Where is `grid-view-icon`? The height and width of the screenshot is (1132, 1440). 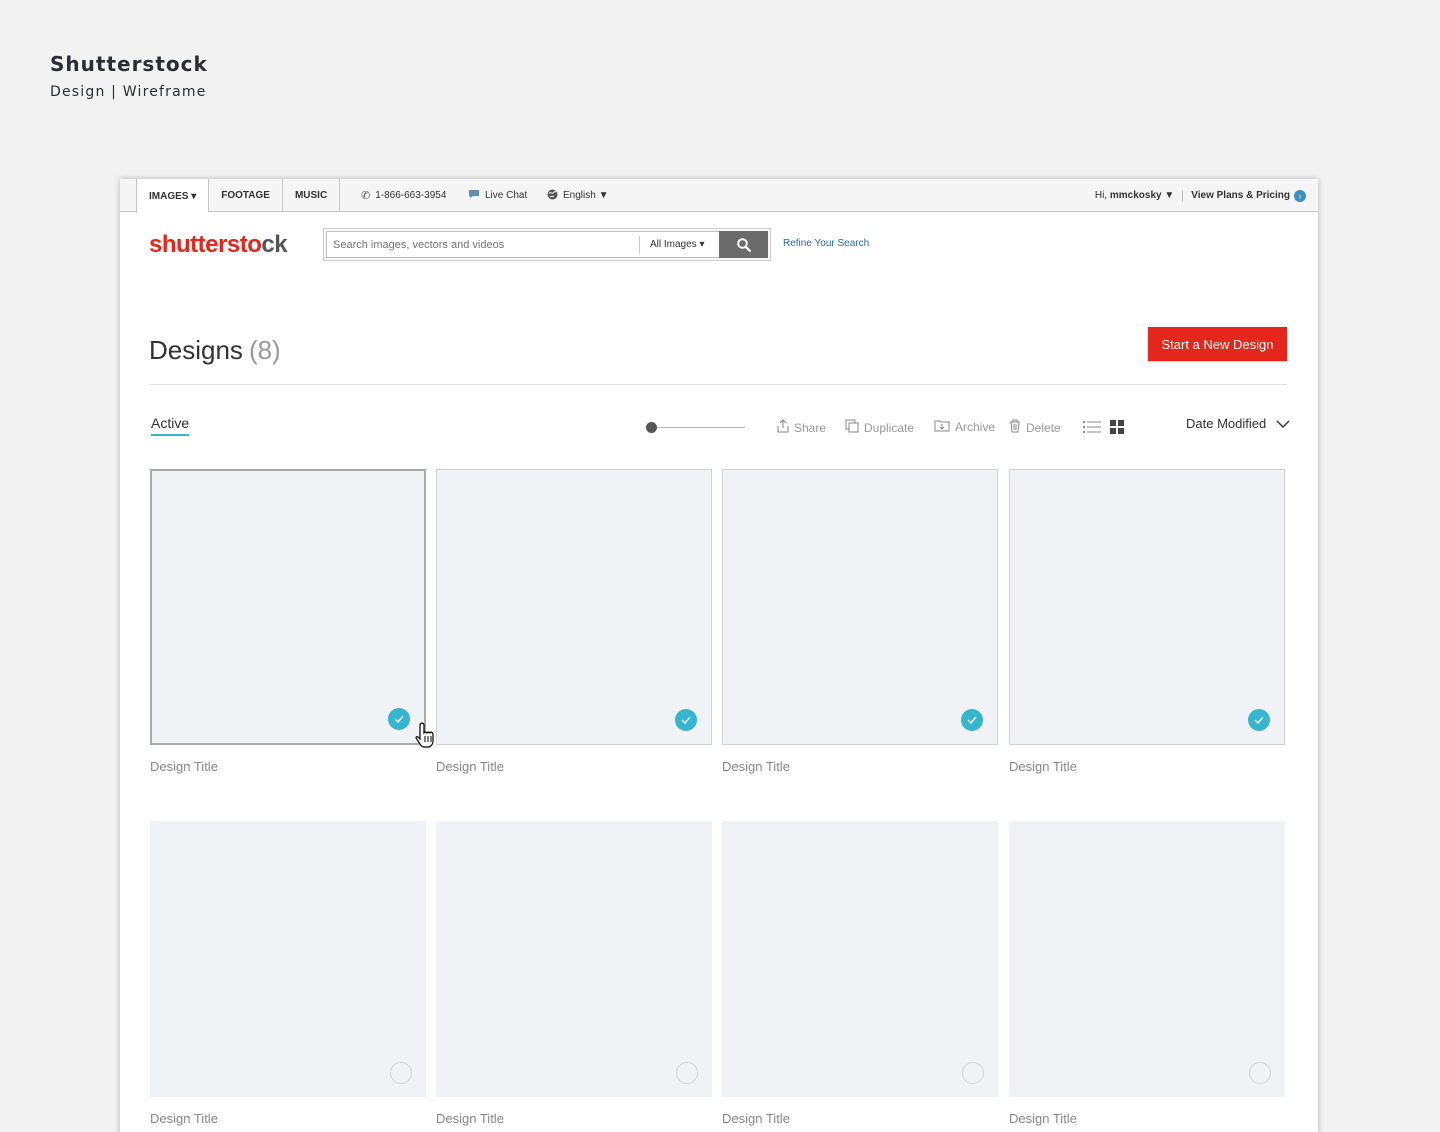 grid-view-icon is located at coordinates (1117, 427).